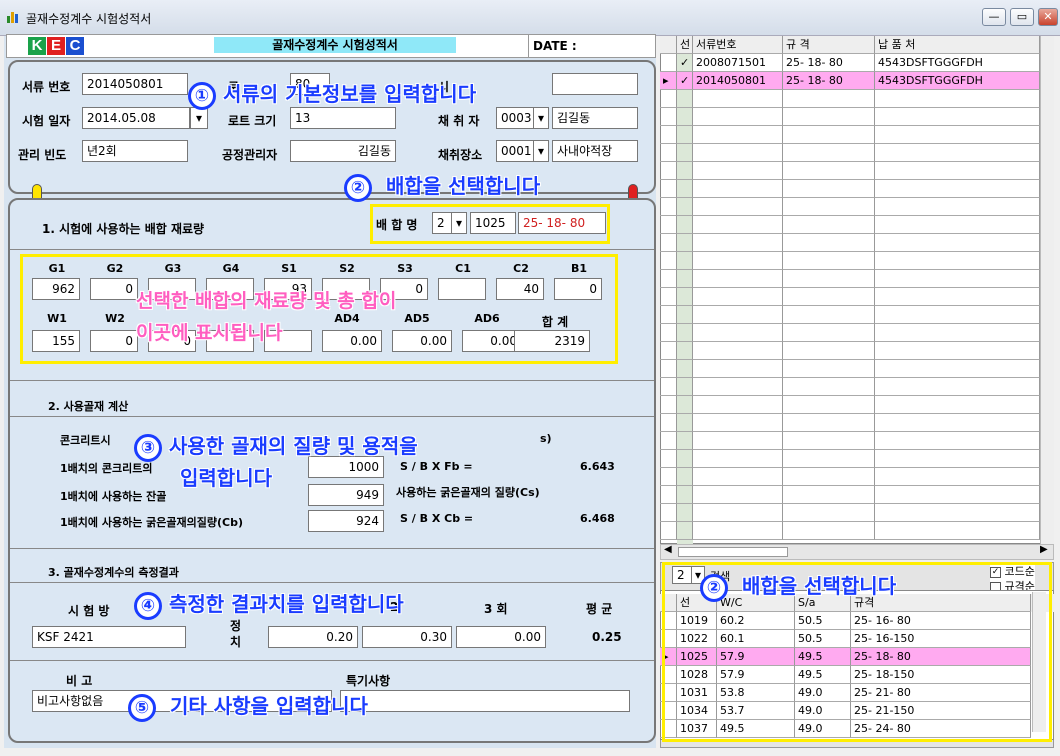 This screenshot has width=1060, height=756. I want to click on callout-pink-1: 선택한 배합의 재료량 및 총 합이, so click(266, 301).